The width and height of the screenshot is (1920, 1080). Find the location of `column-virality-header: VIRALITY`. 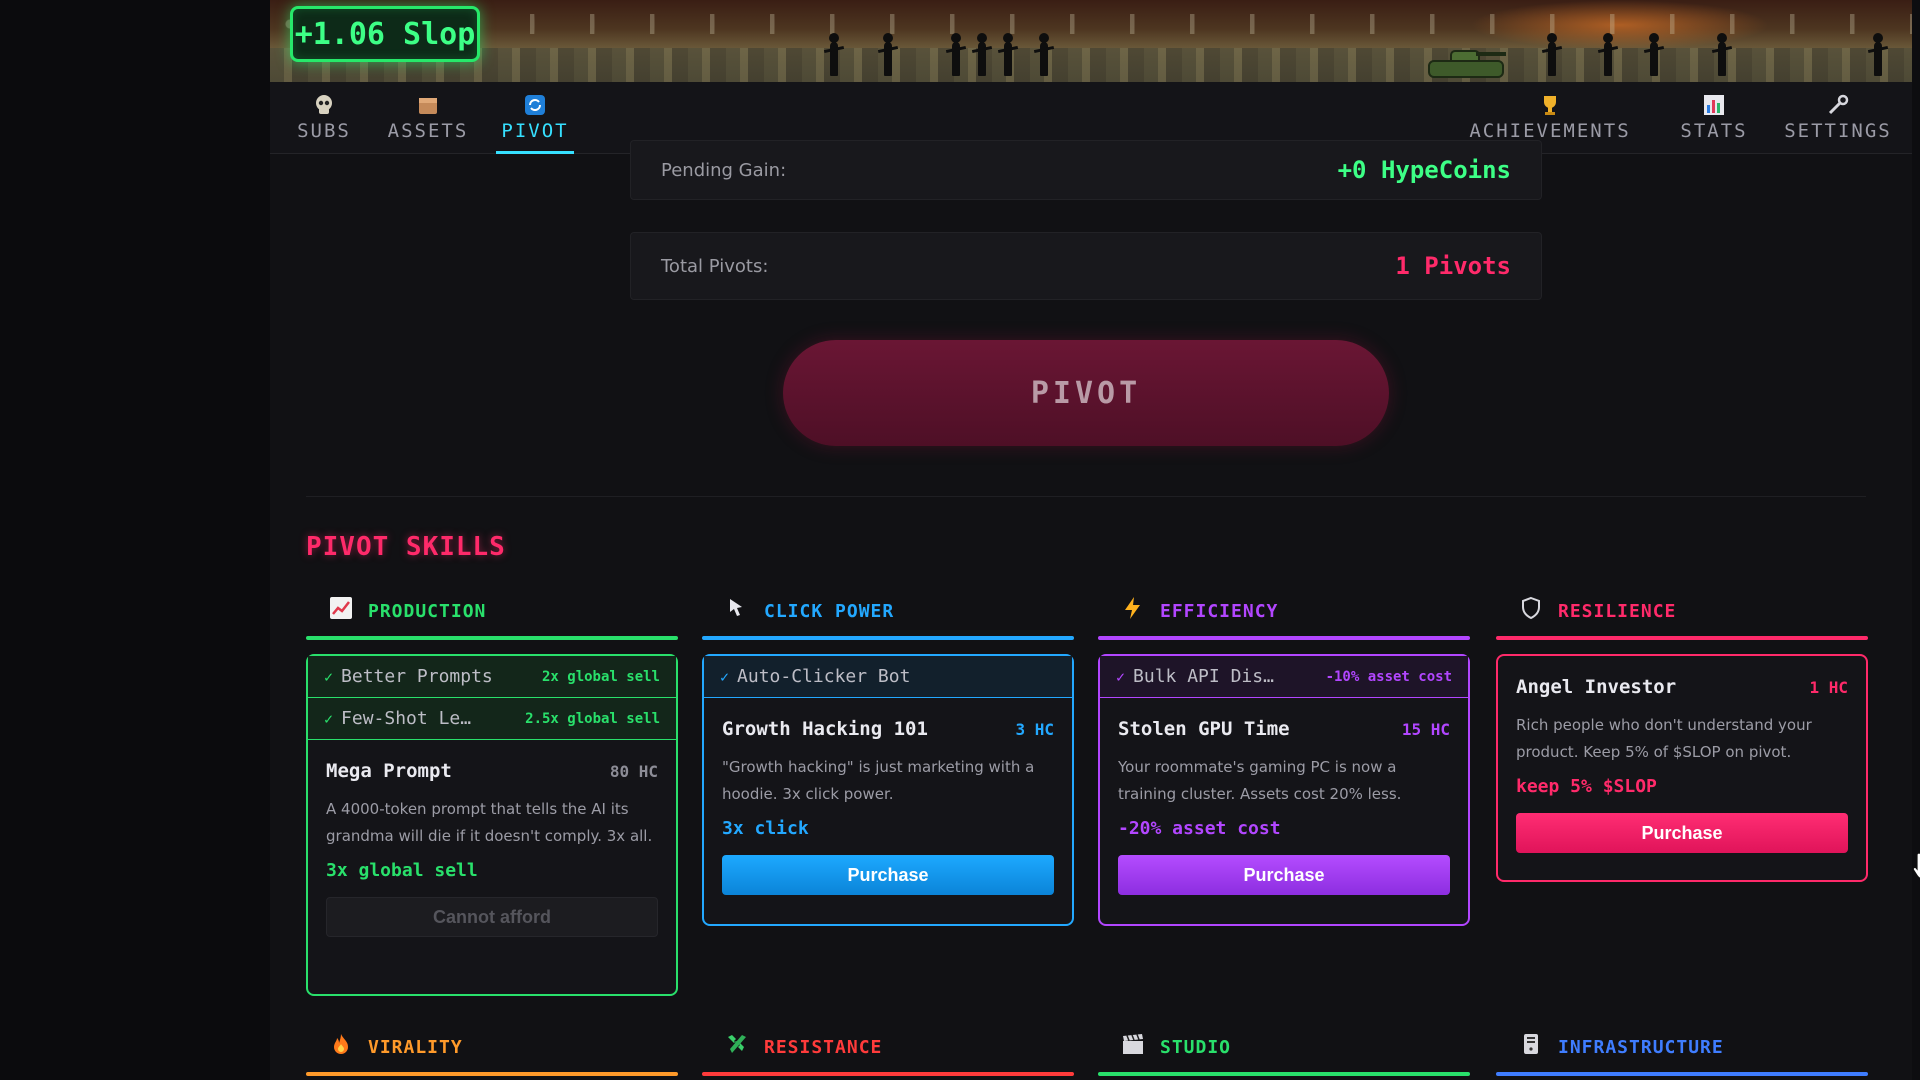

column-virality-header: VIRALITY is located at coordinates (492, 1047).